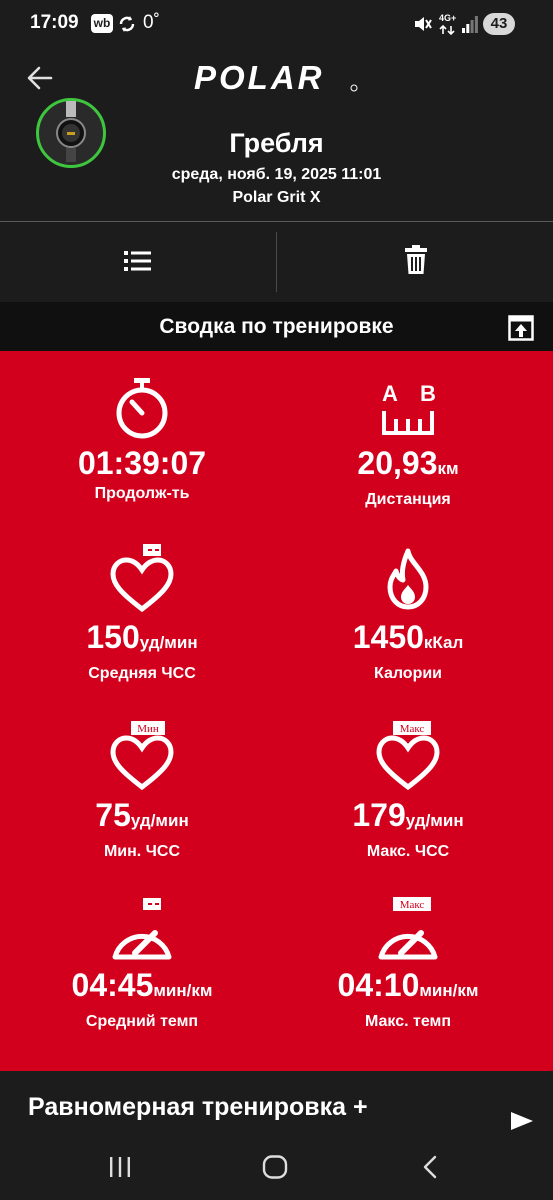 This screenshot has width=553, height=1200. What do you see at coordinates (142, 440) in the screenshot?
I see `stat-duration: 01:39:07 Продолж-ть` at bounding box center [142, 440].